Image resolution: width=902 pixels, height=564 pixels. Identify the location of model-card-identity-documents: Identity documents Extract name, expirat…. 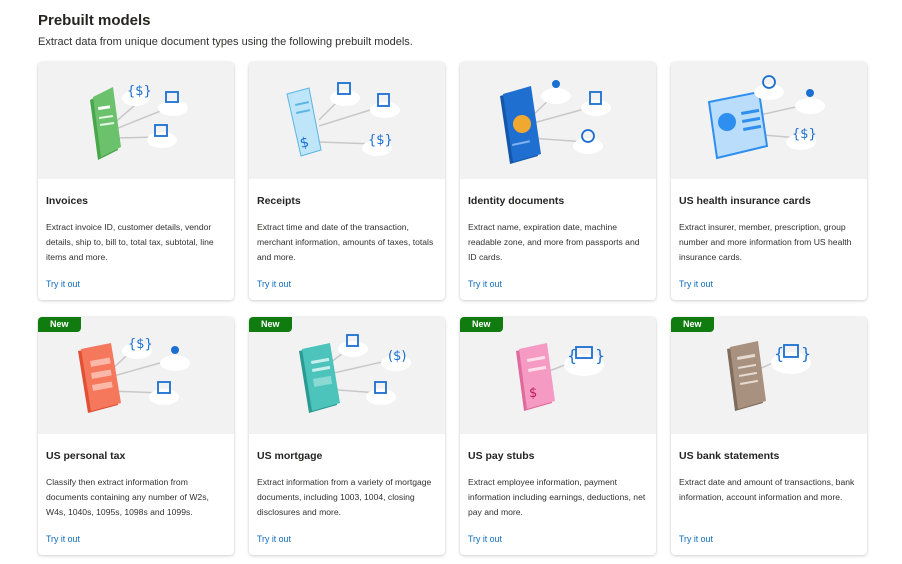
(558, 181).